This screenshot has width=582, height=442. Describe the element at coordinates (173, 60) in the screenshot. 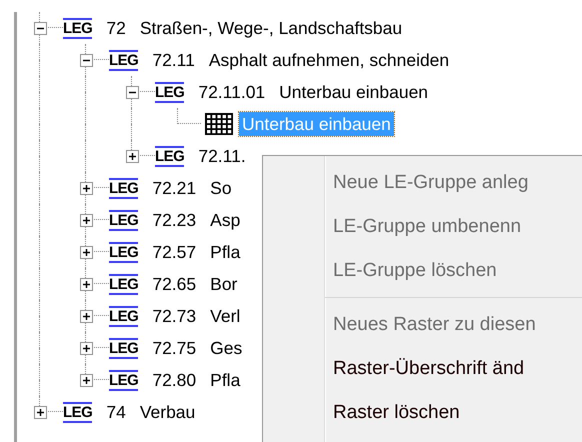

I see `group-code: 72.11` at that location.